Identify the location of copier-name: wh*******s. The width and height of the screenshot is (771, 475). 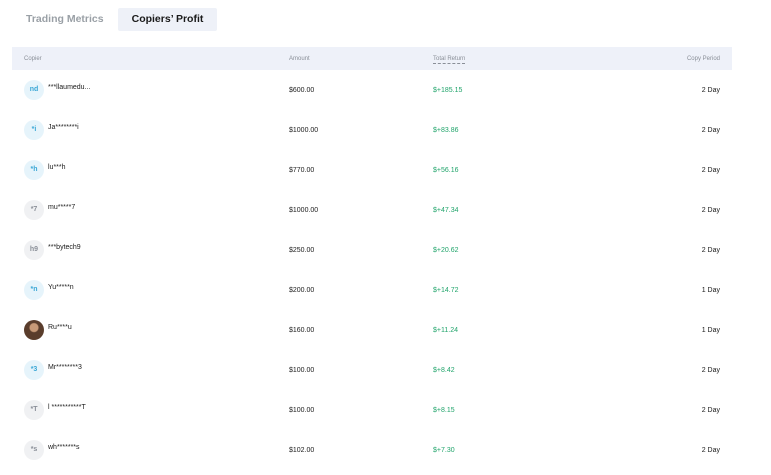
(64, 447).